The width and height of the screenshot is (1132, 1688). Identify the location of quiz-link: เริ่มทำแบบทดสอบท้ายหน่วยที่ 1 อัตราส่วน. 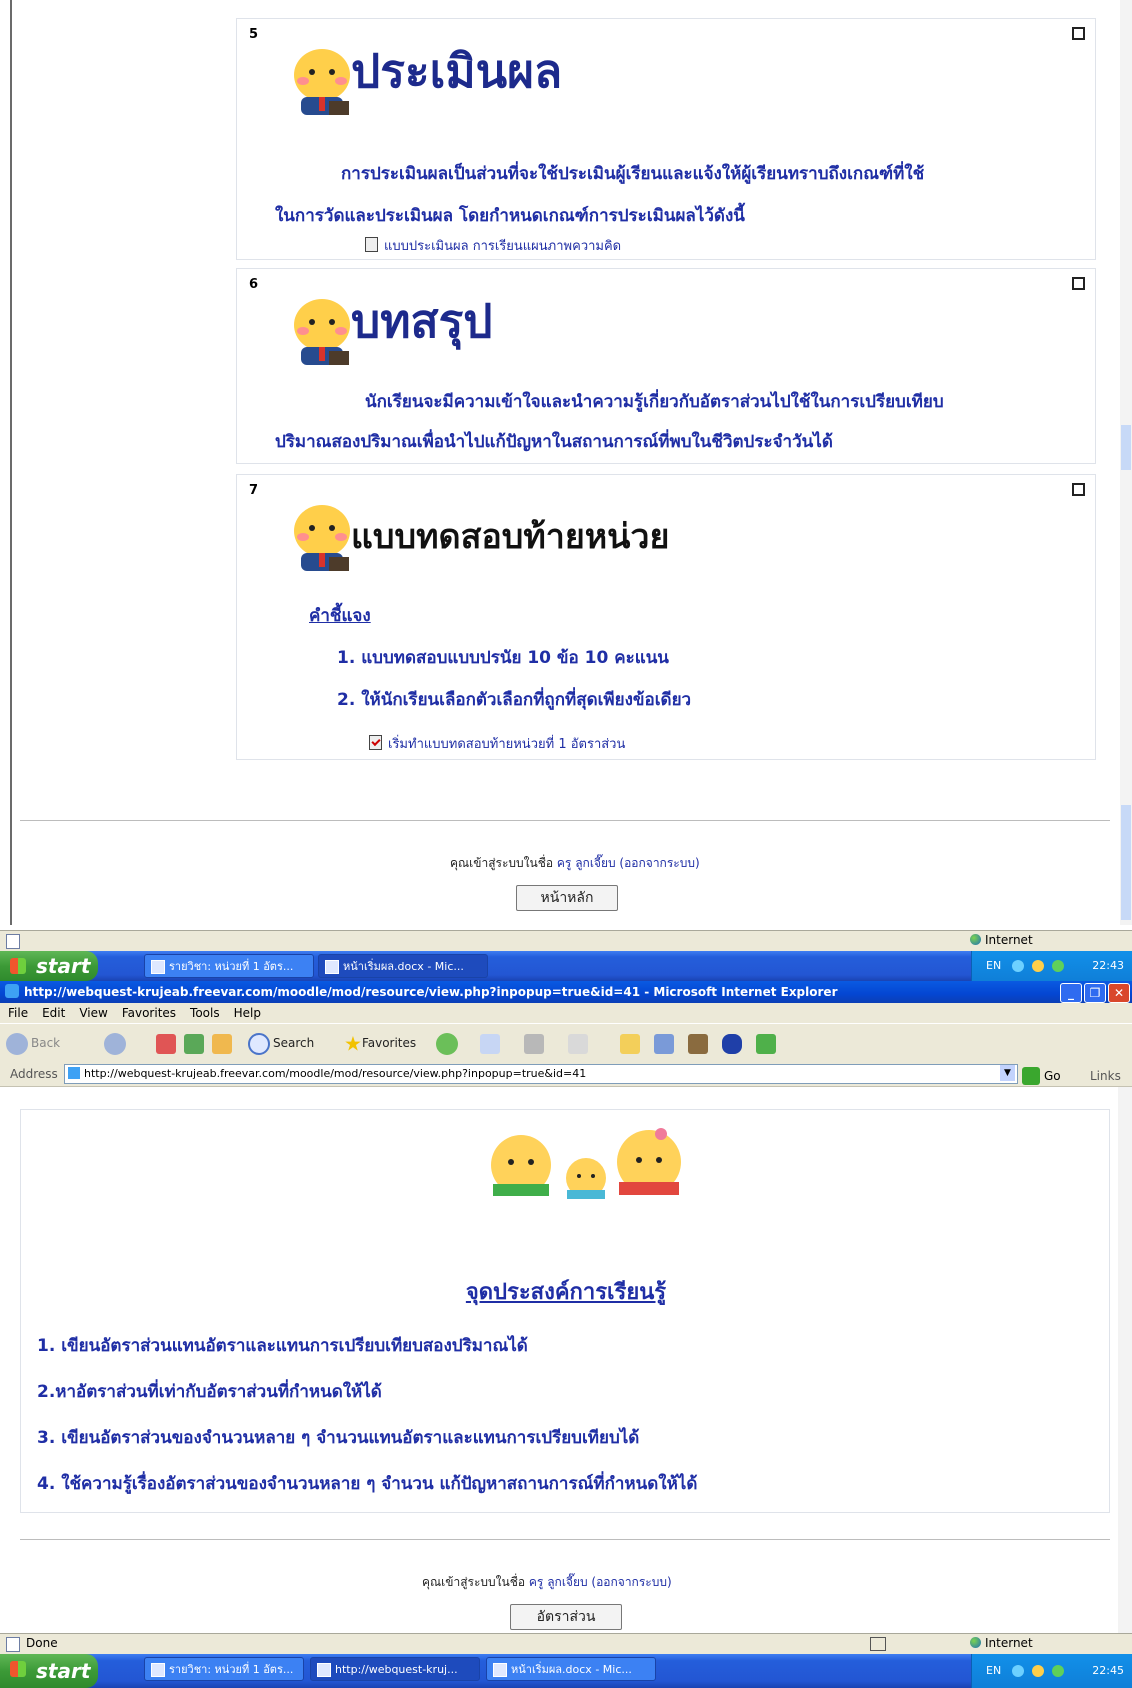
(497, 743).